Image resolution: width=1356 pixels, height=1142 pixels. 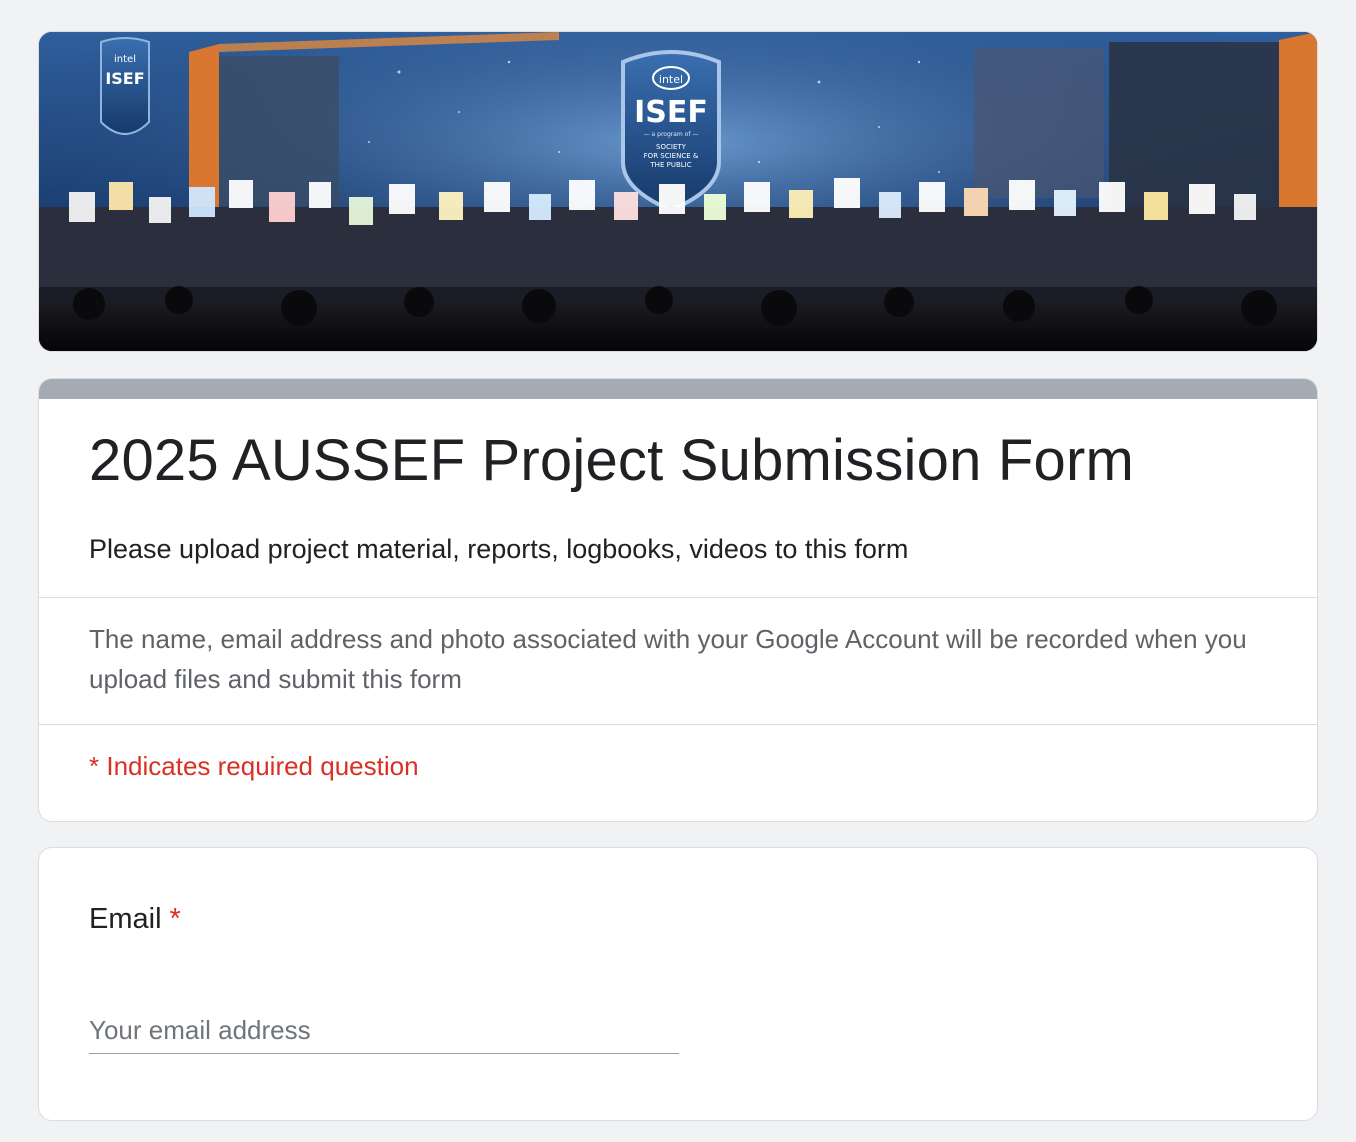 What do you see at coordinates (125, 919) in the screenshot?
I see `question-title: Email` at bounding box center [125, 919].